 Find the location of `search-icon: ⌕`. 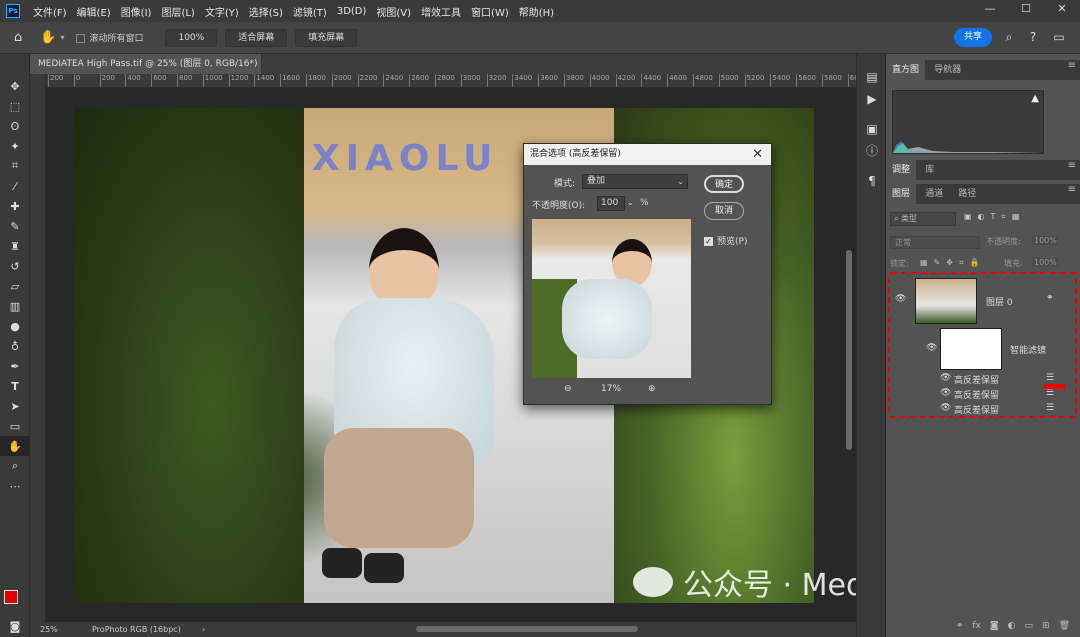

search-icon: ⌕ is located at coordinates (1009, 37).